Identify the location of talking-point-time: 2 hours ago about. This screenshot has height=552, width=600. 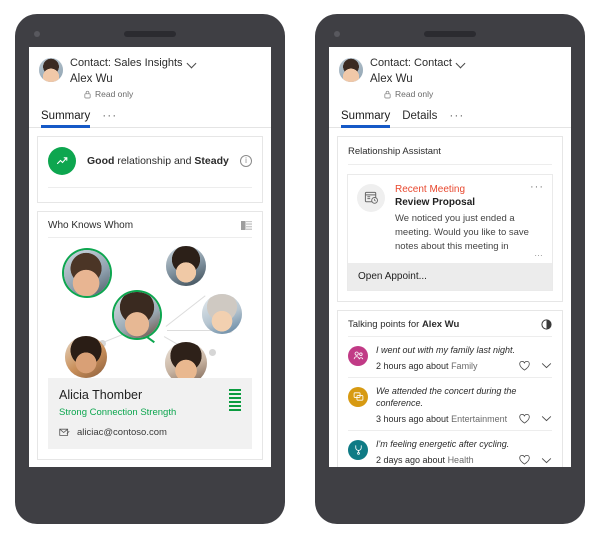
(414, 365).